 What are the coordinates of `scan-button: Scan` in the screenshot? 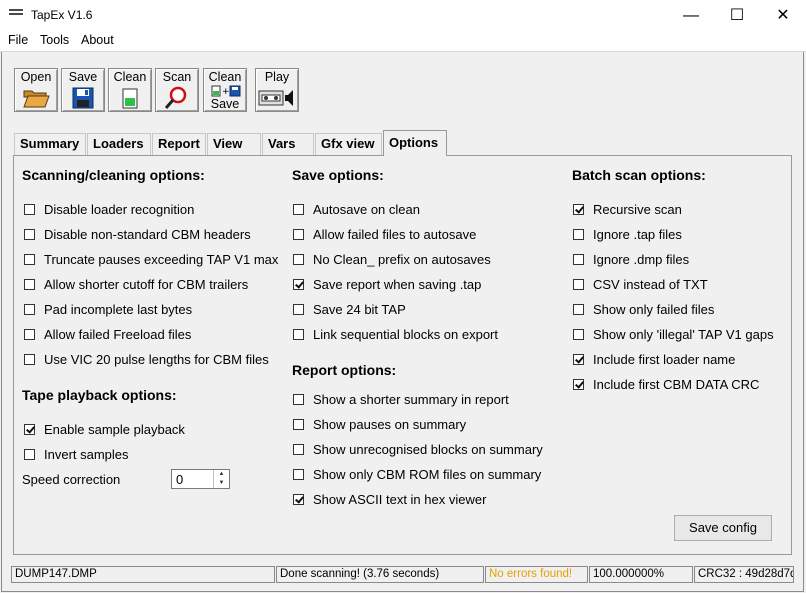 It's located at (177, 90).